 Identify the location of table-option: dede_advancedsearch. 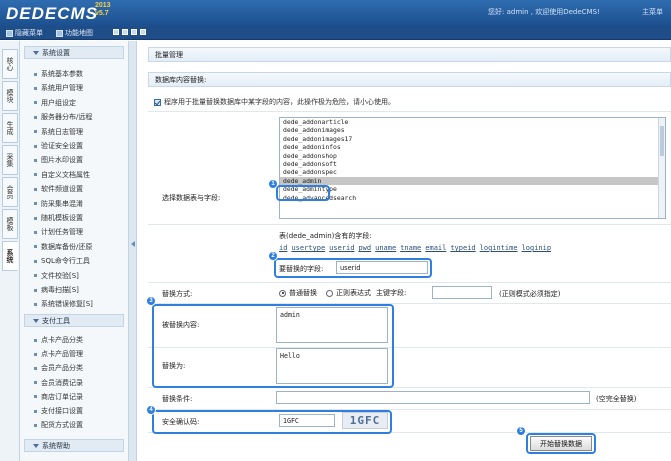
(472, 198).